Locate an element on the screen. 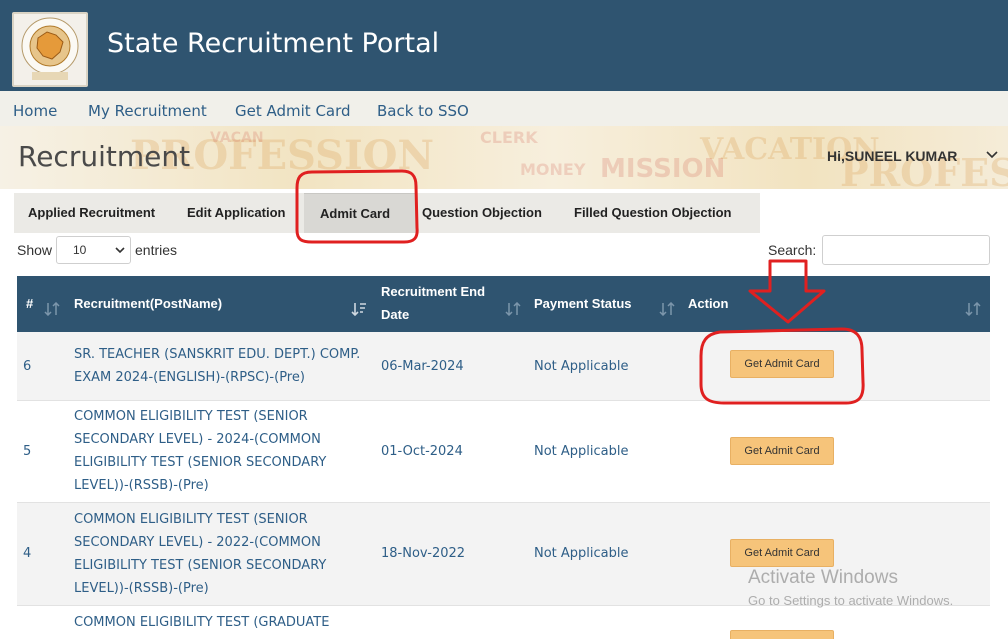 This screenshot has height=639, width=1008. page-title: Recruitment is located at coordinates (104, 156).